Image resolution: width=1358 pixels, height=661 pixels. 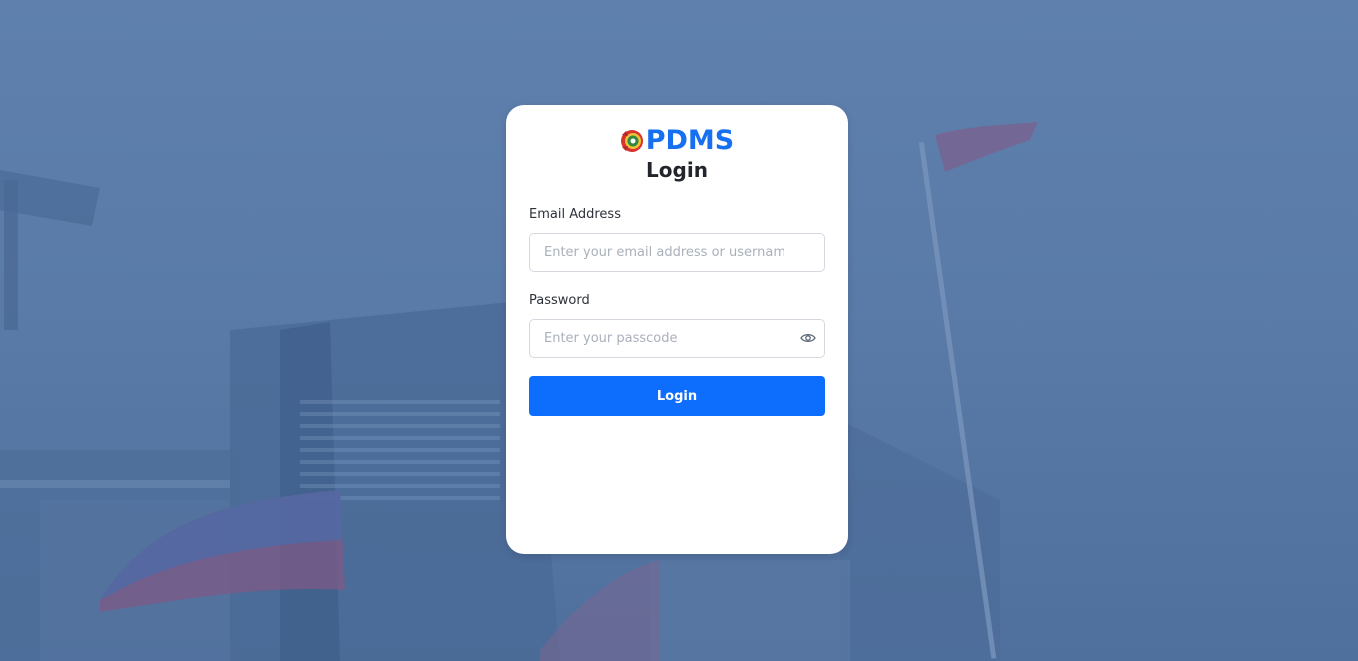 I want to click on email-field, so click(x=677, y=252).